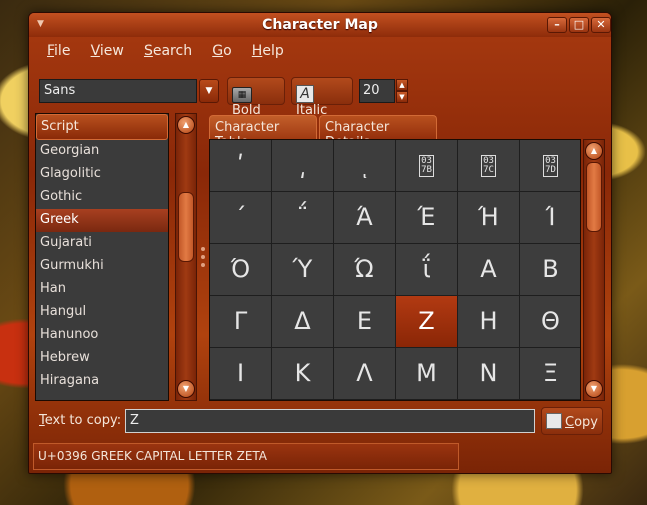 The height and width of the screenshot is (505, 647). I want to click on character-cell: ͵, so click(303, 166).